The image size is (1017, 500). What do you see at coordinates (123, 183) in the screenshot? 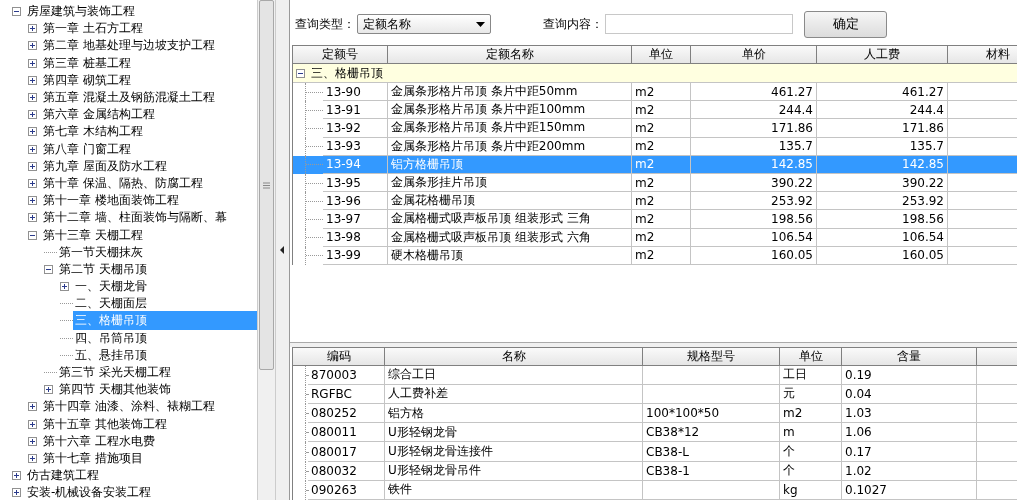
I see `tree-item: 第十章 保温、隔热、防腐工程` at bounding box center [123, 183].